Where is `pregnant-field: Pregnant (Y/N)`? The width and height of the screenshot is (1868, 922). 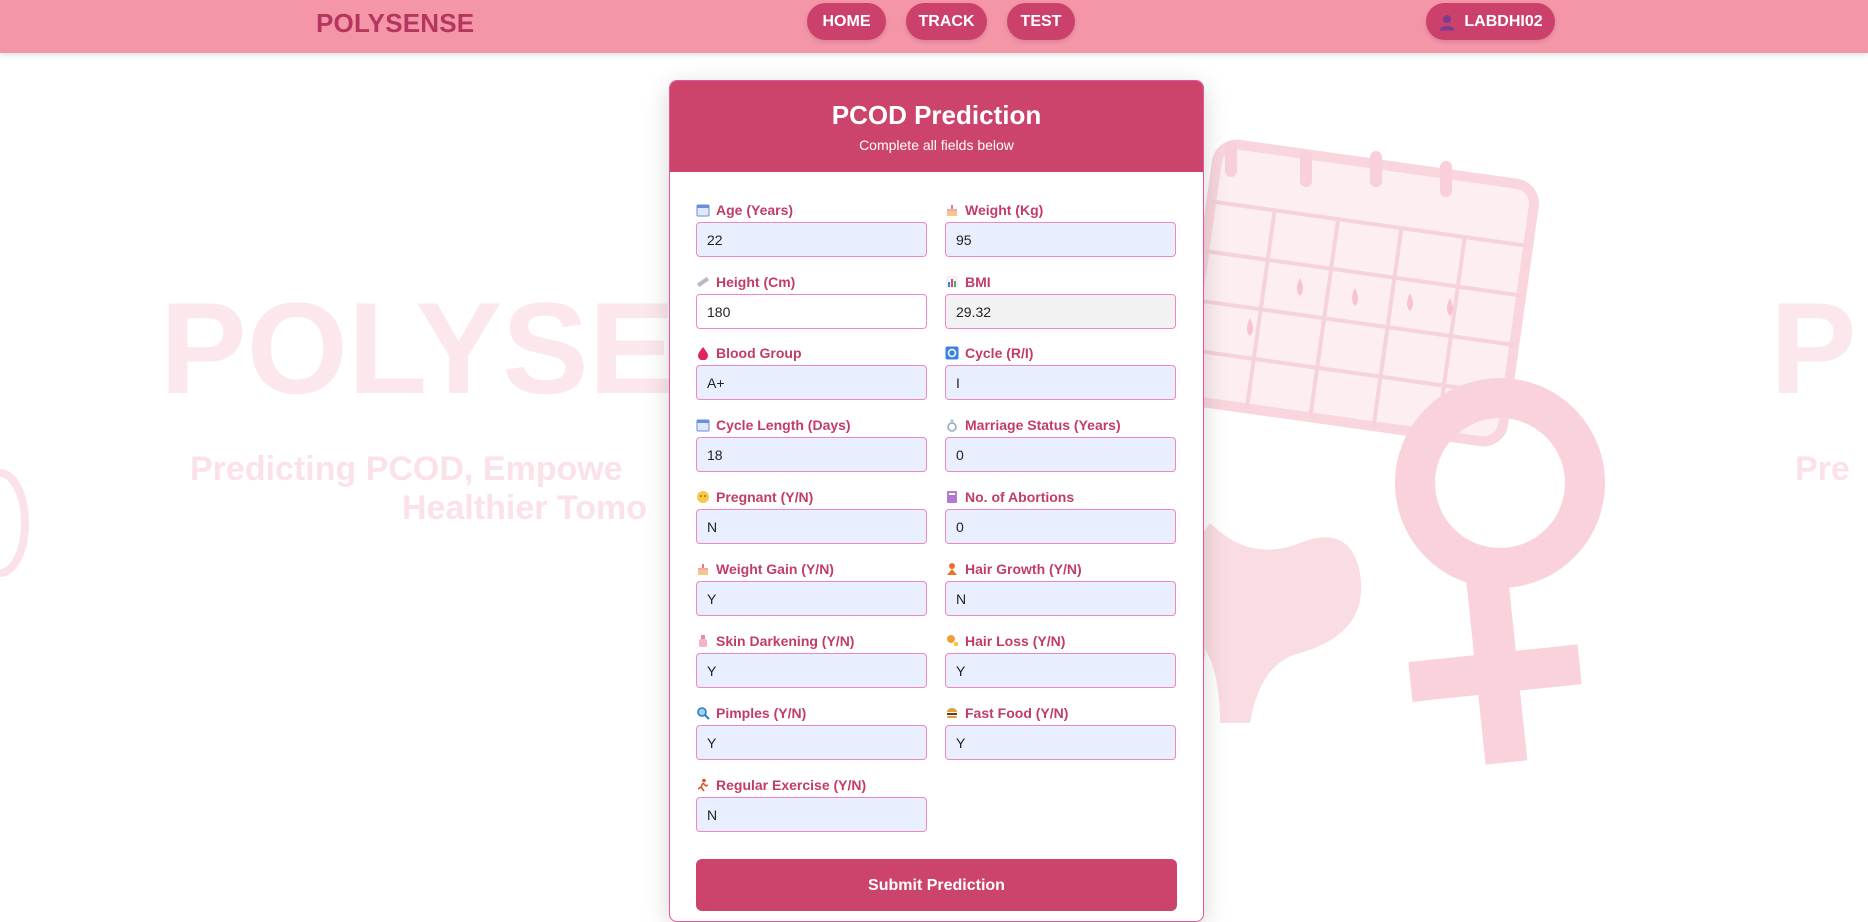 pregnant-field: Pregnant (Y/N) is located at coordinates (811, 516).